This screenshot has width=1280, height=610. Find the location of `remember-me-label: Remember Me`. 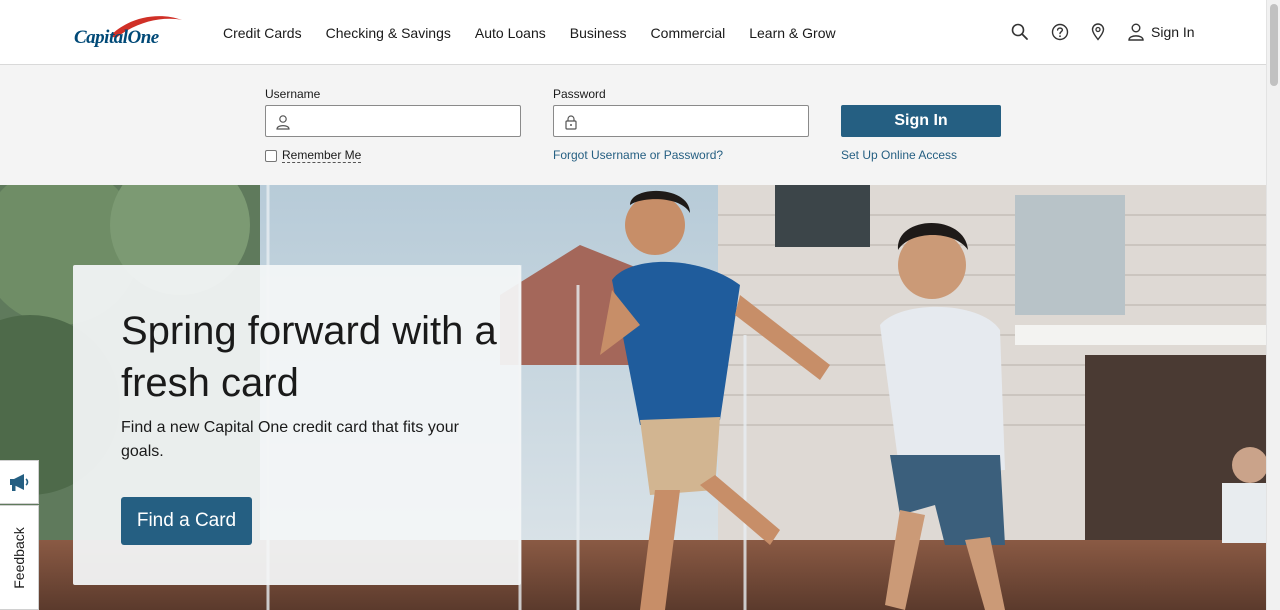

remember-me-label: Remember Me is located at coordinates (322, 155).